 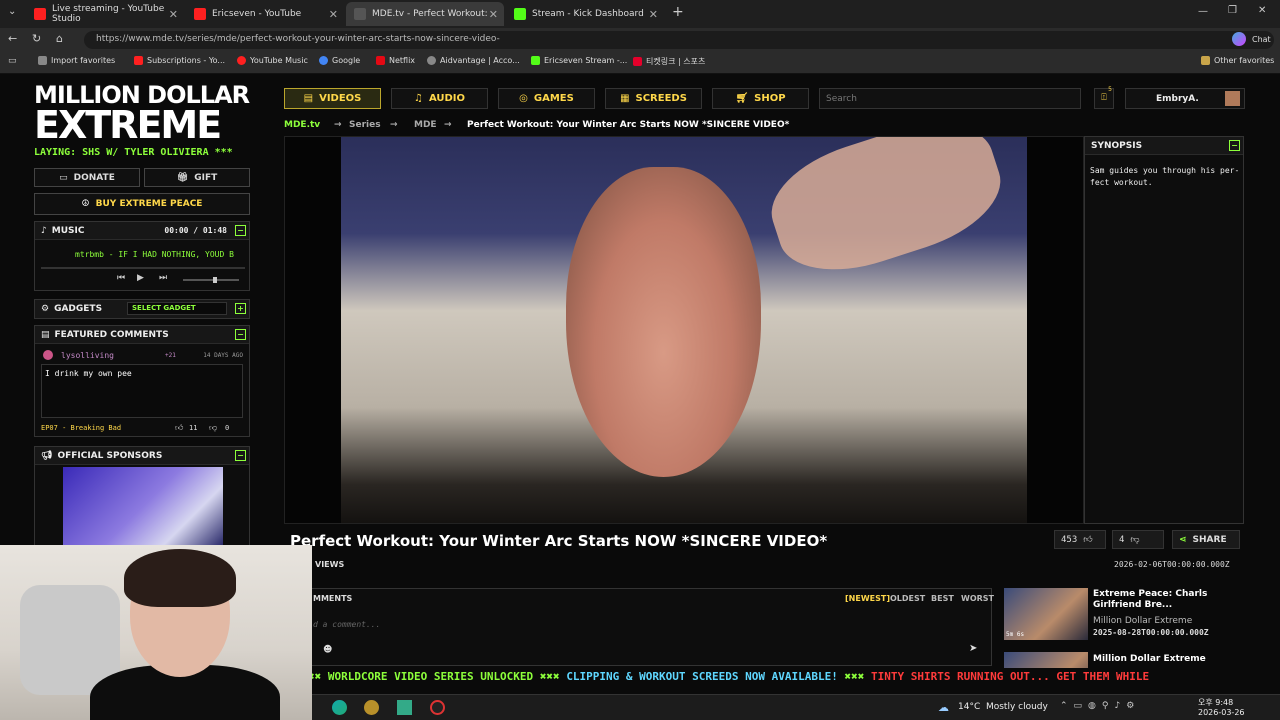 What do you see at coordinates (523, 98) in the screenshot?
I see `gamepad-icon: ◎` at bounding box center [523, 98].